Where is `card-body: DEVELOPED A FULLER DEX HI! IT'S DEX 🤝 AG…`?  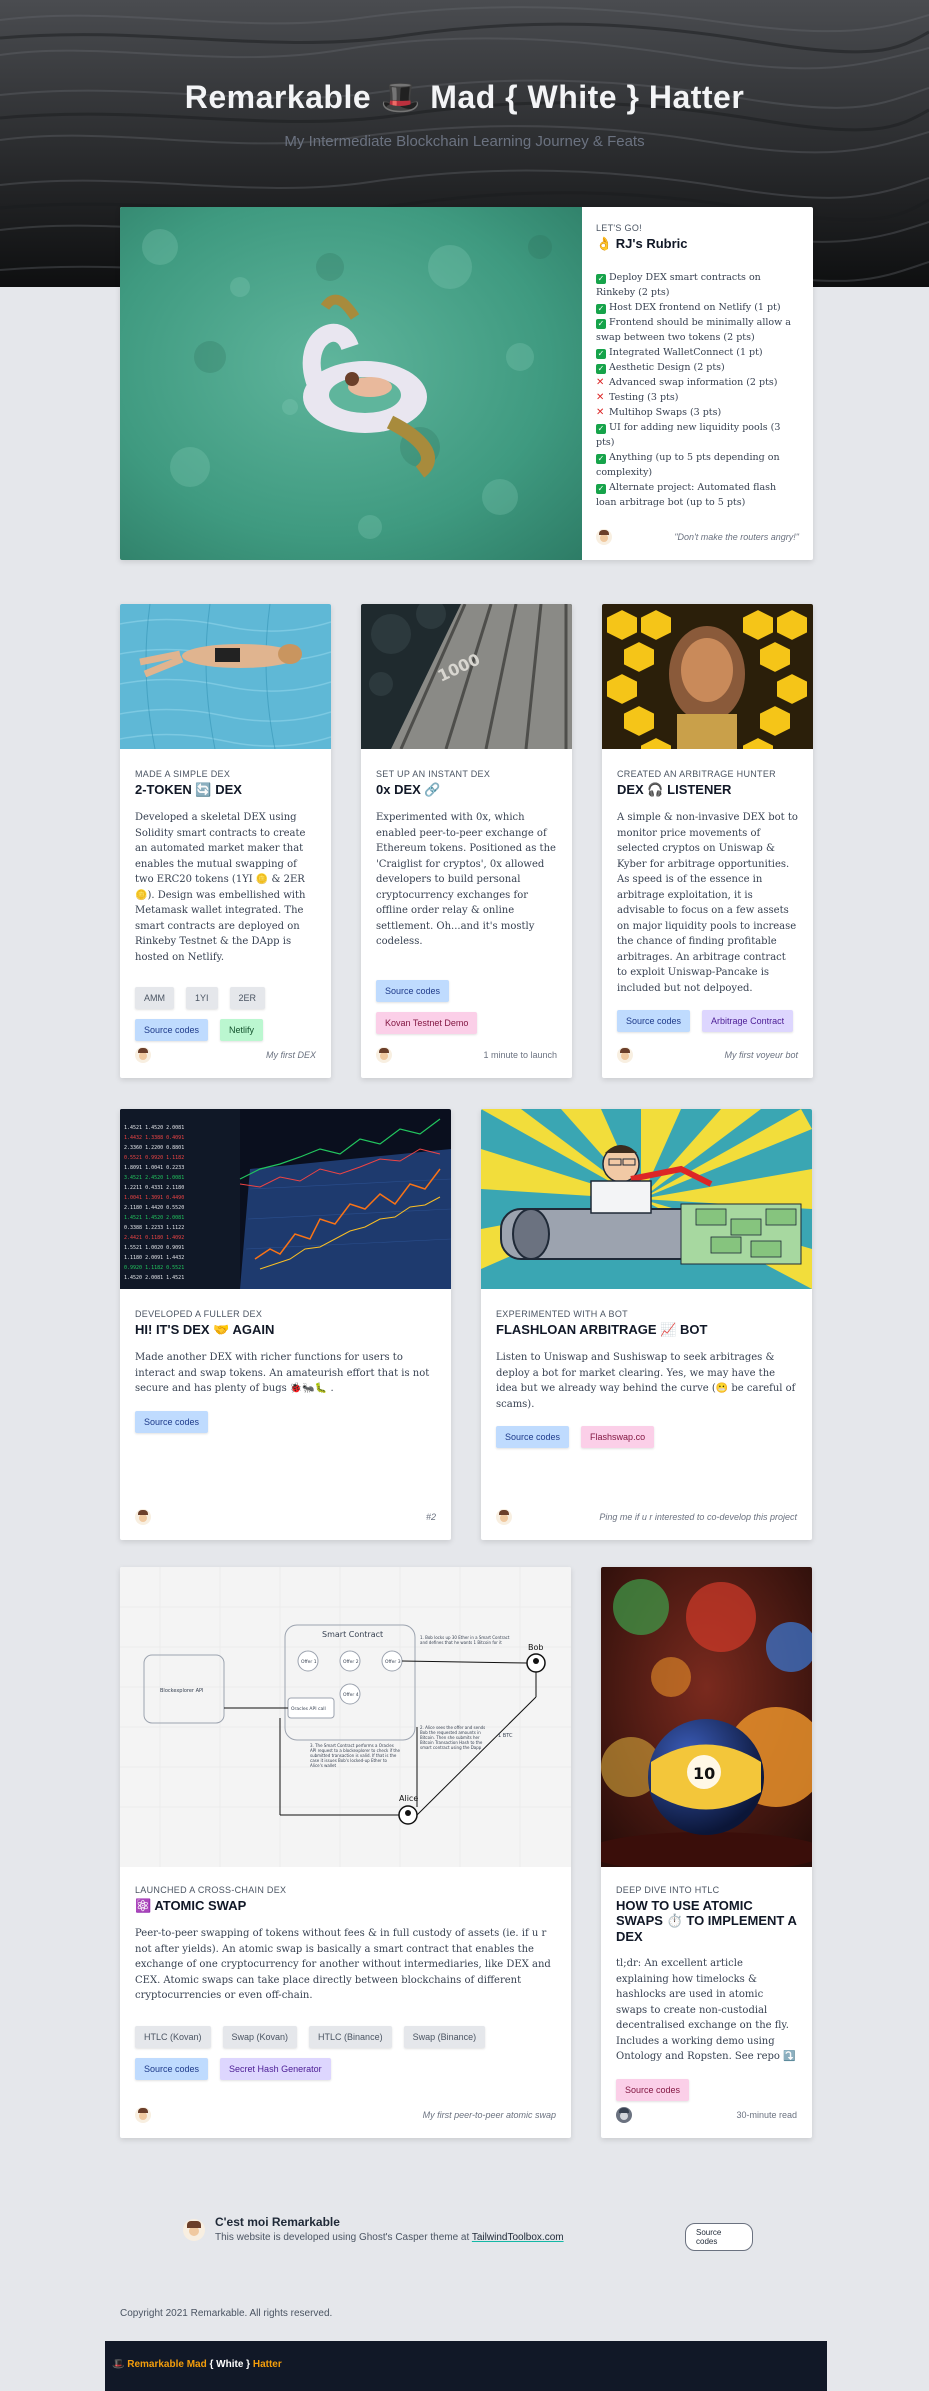 card-body: DEVELOPED A FULLER DEX HI! IT'S DEX 🤝 AG… is located at coordinates (285, 1371).